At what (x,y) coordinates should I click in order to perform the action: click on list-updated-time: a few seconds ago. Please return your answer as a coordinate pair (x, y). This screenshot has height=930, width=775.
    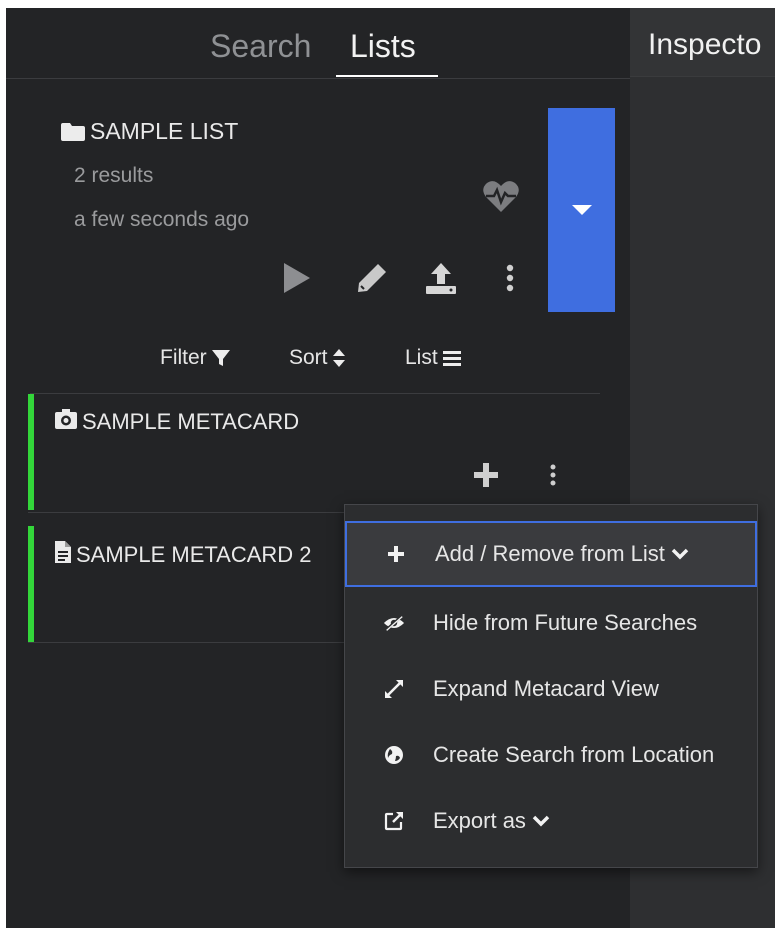
    Looking at the image, I should click on (162, 219).